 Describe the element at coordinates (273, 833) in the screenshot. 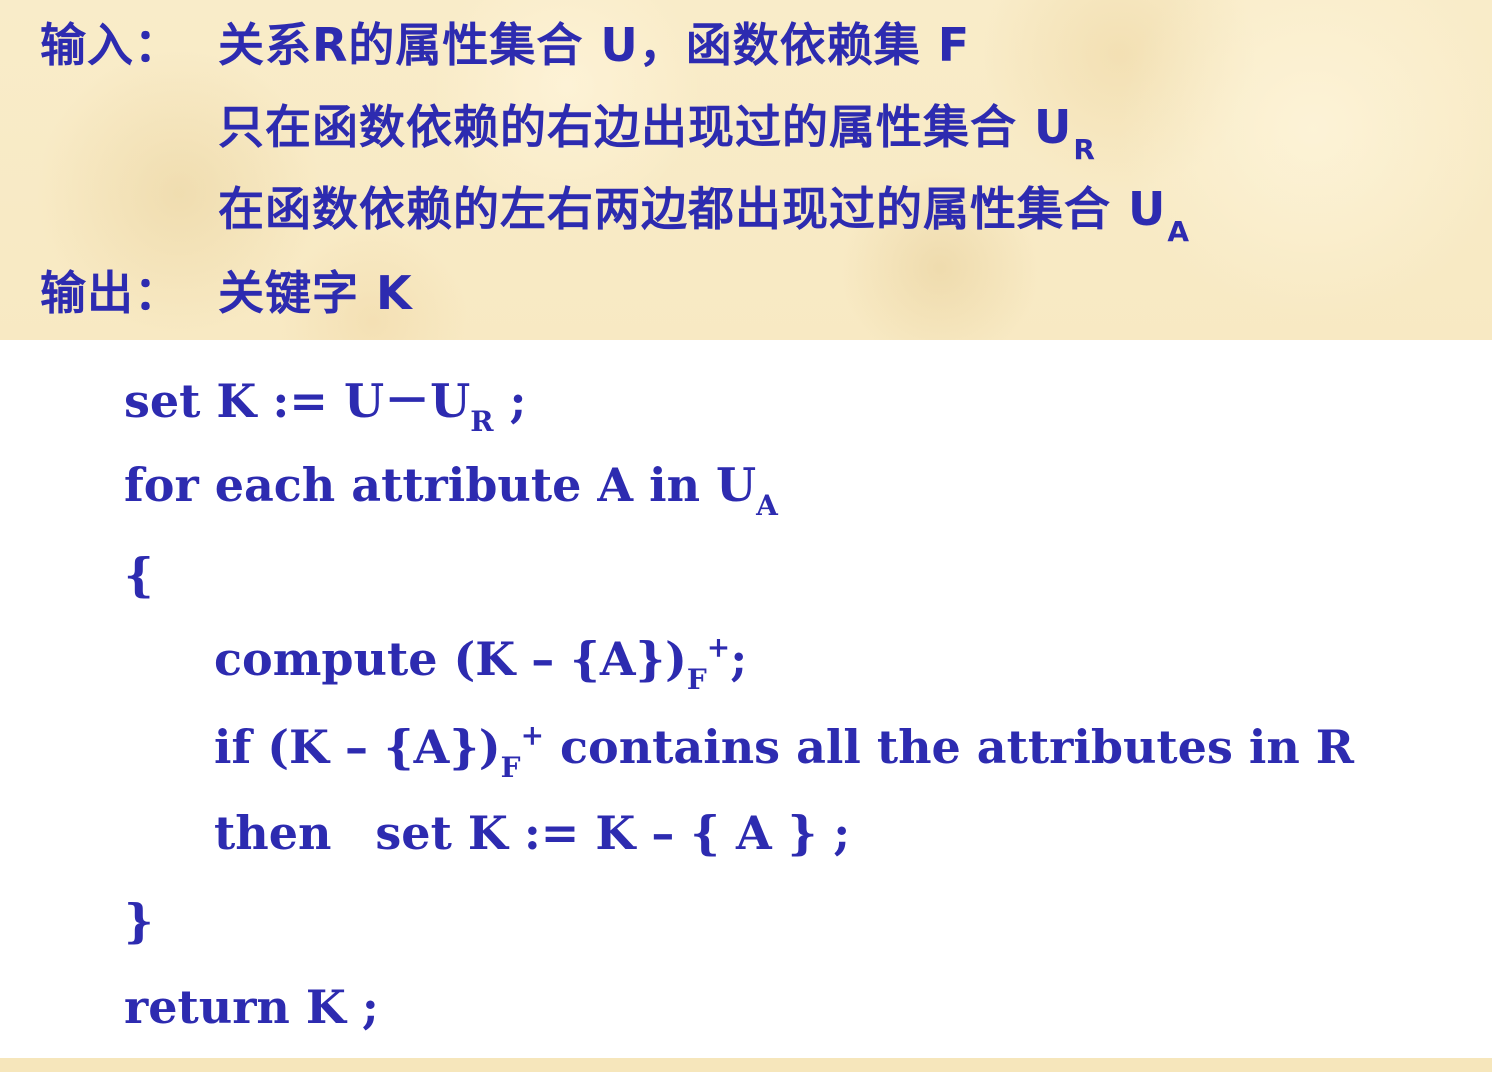

I see `code-keyword: then` at that location.